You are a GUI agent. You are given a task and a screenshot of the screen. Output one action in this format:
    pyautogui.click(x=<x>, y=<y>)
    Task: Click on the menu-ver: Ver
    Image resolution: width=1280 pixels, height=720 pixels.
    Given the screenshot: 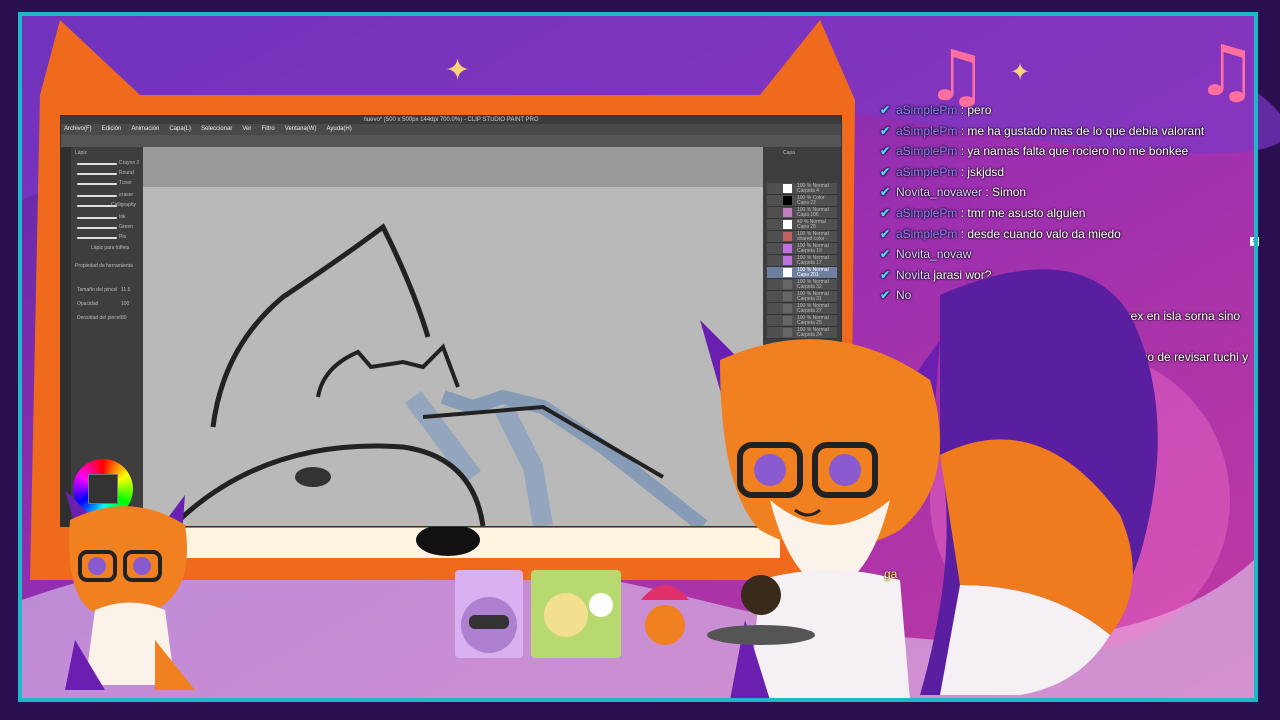 What is the action you would take?
    pyautogui.click(x=246, y=129)
    